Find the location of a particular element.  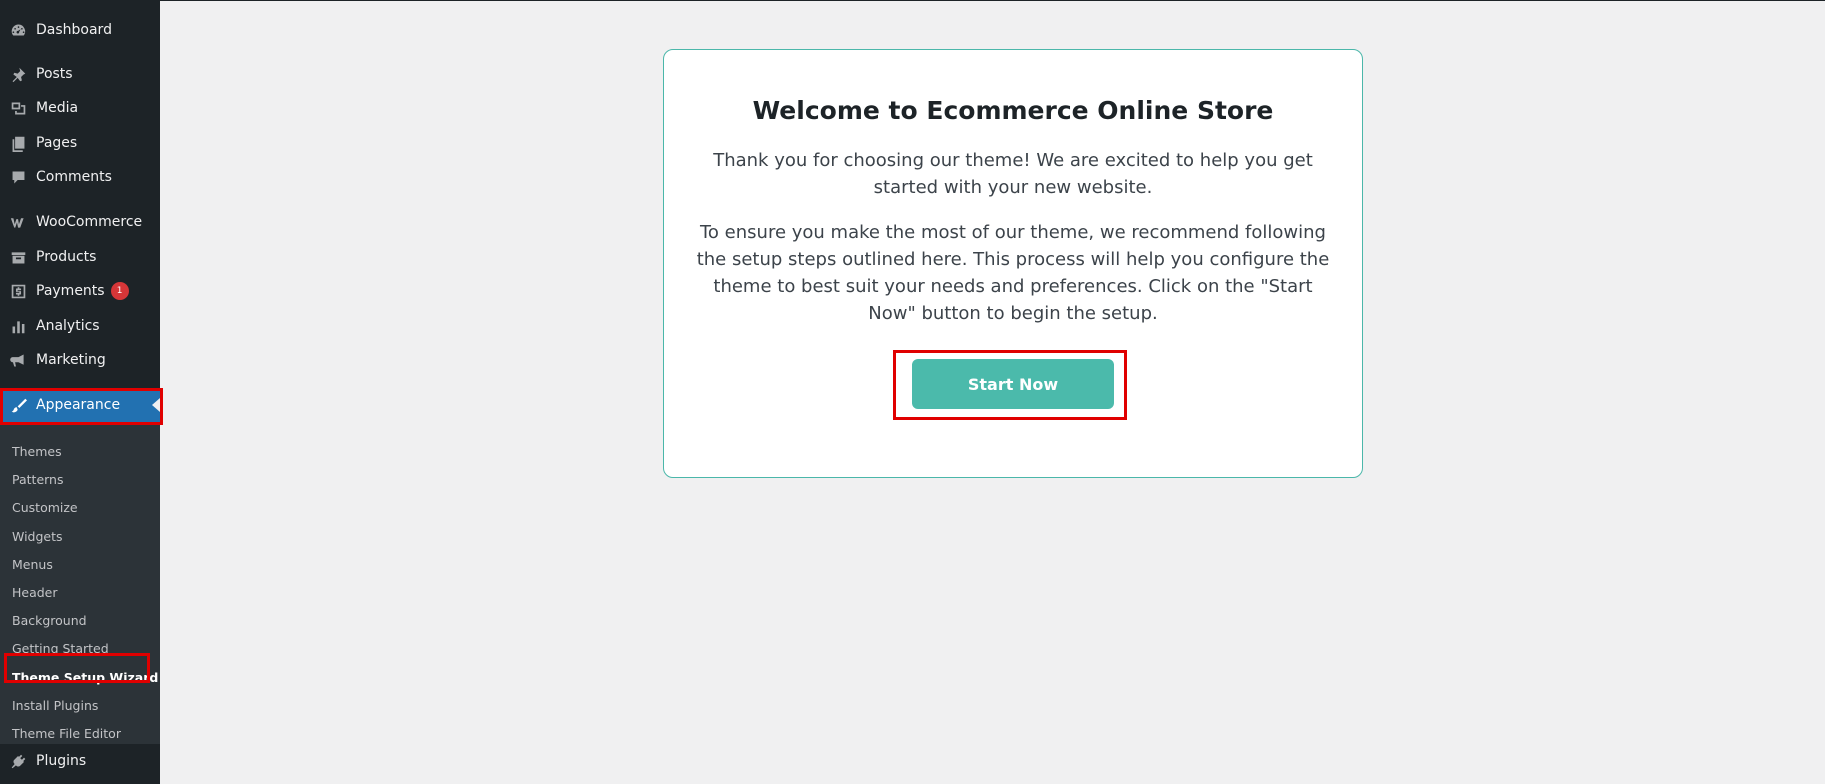

submenu-patterns: Patterns is located at coordinates (37, 480).